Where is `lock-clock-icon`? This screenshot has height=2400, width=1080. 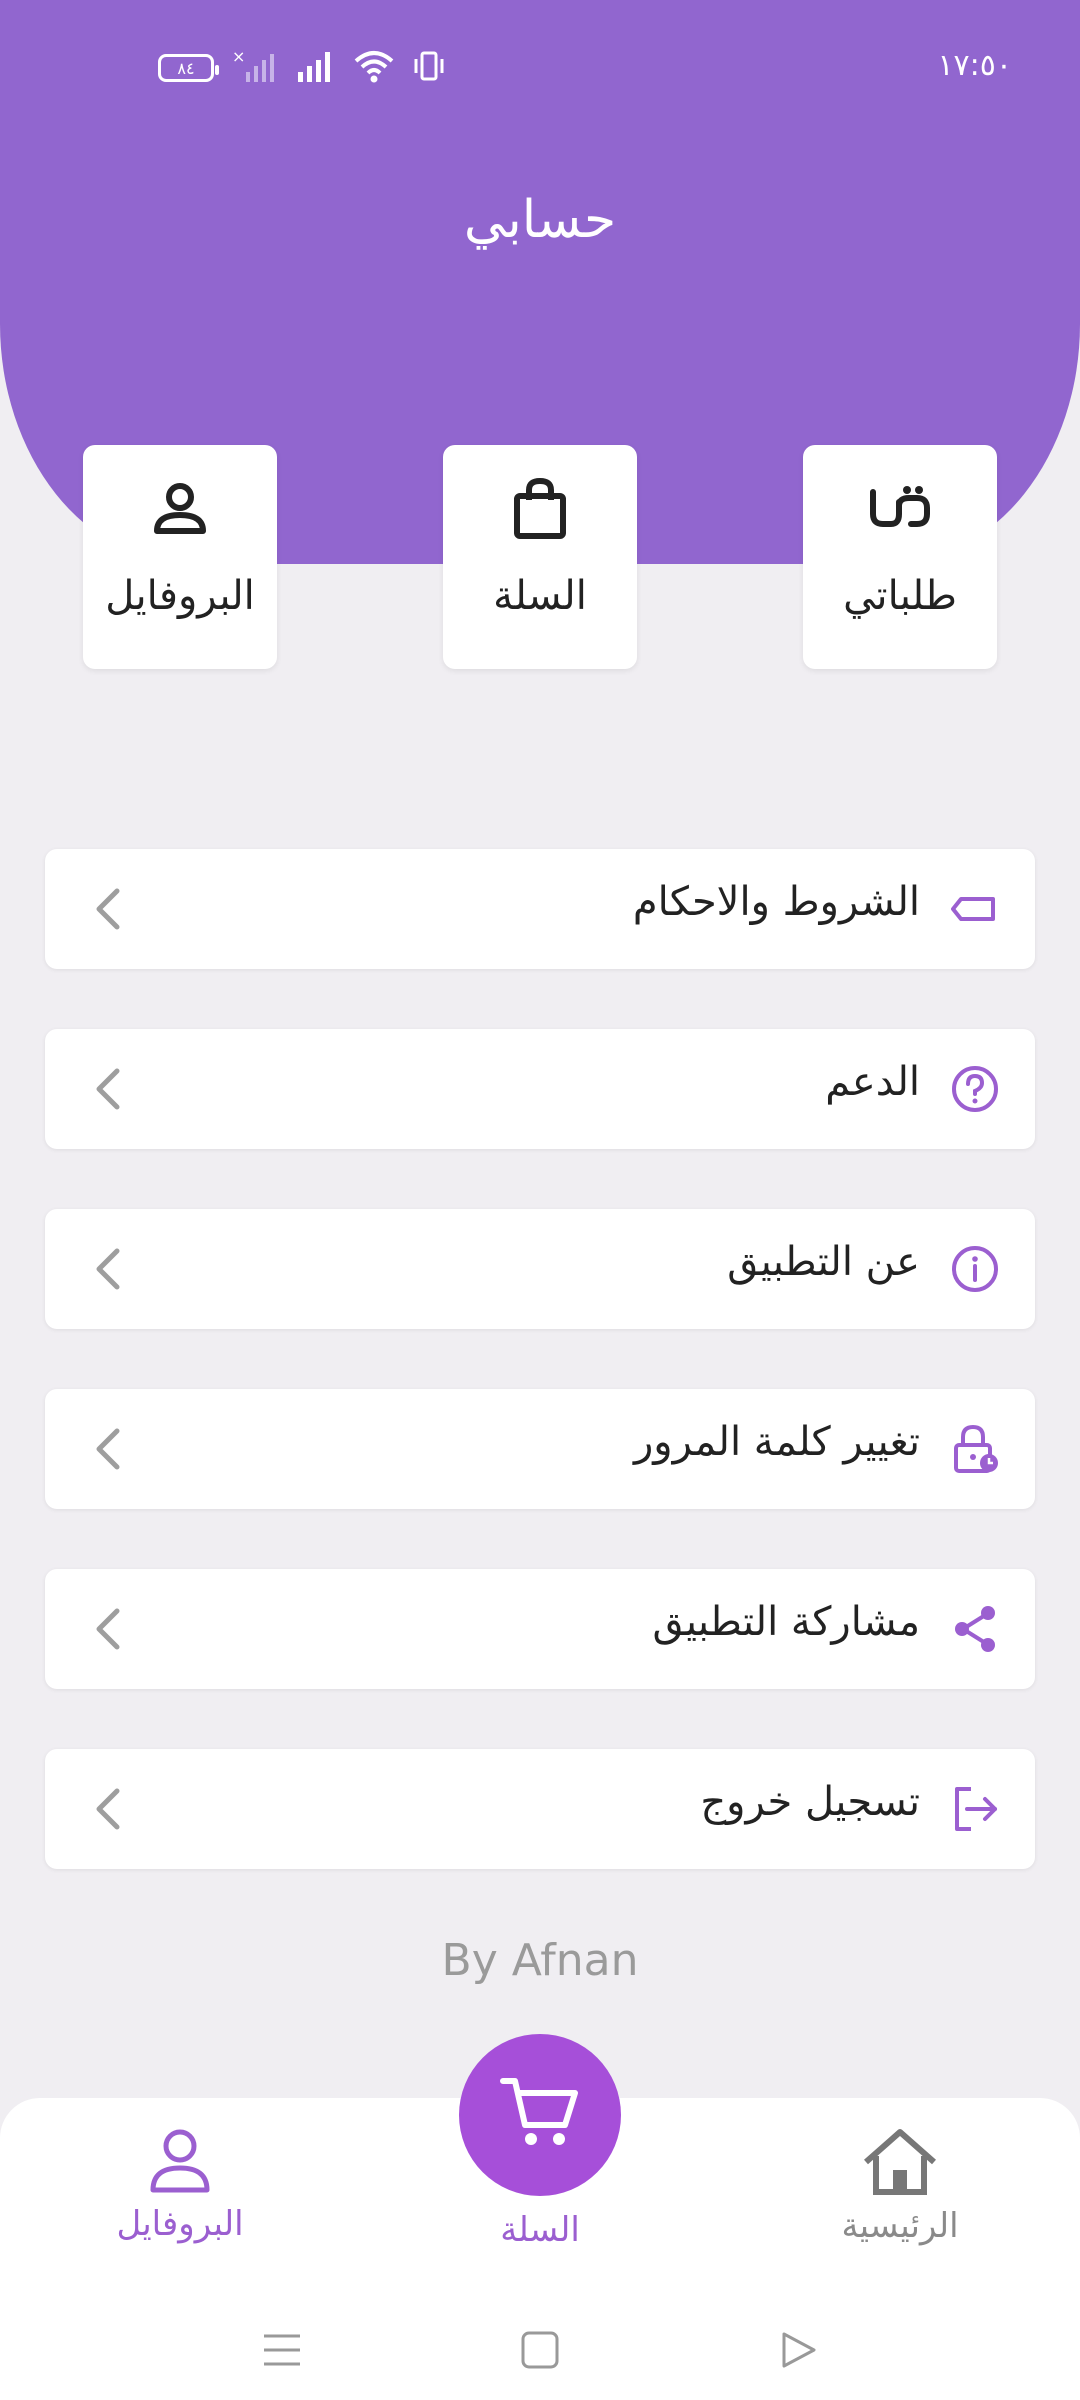
lock-clock-icon is located at coordinates (975, 1449).